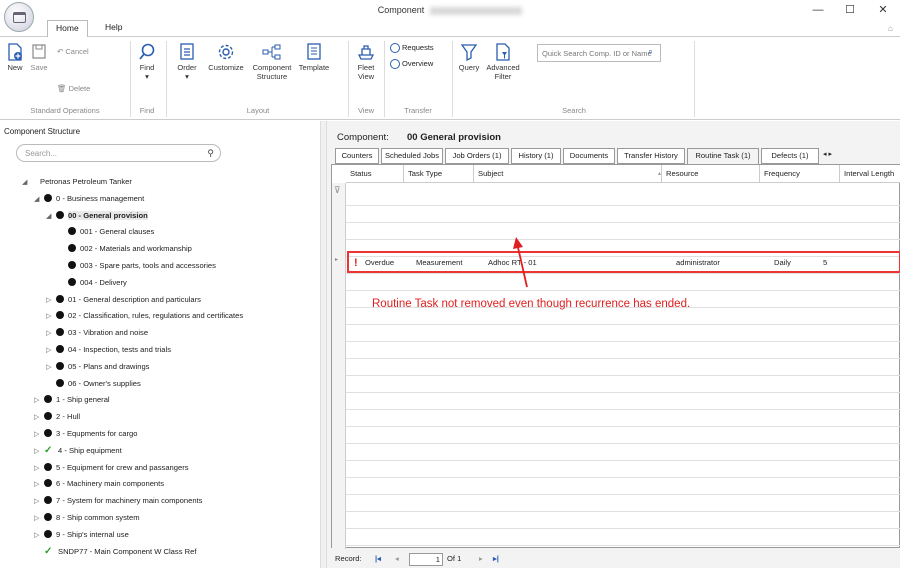  What do you see at coordinates (170, 384) in the screenshot?
I see `tree-item: 06 - Owner's supplies` at bounding box center [170, 384].